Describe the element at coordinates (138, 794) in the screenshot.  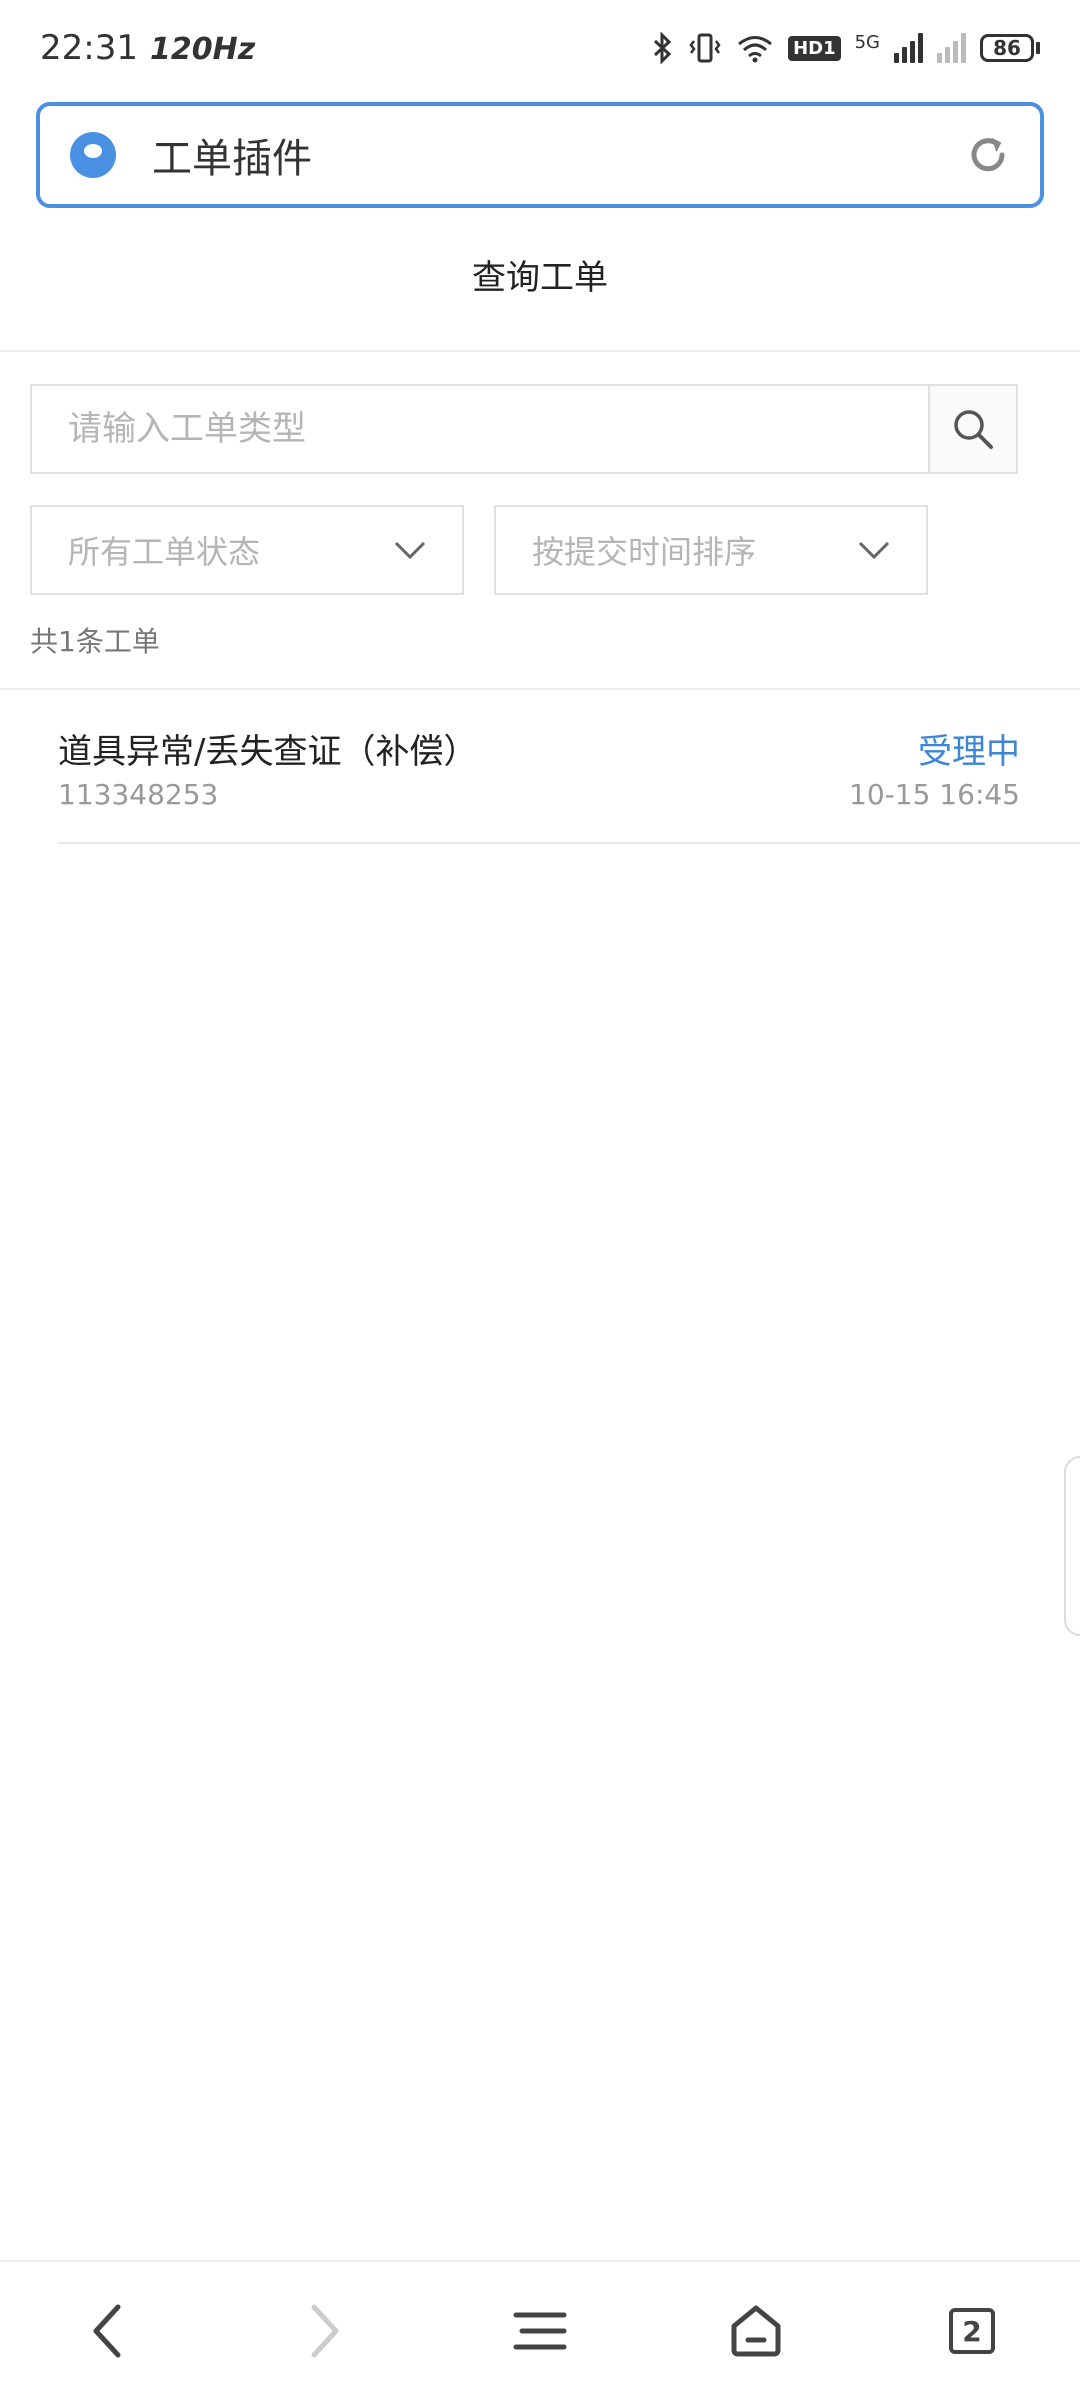
I see `ticket-id: 113348253` at that location.